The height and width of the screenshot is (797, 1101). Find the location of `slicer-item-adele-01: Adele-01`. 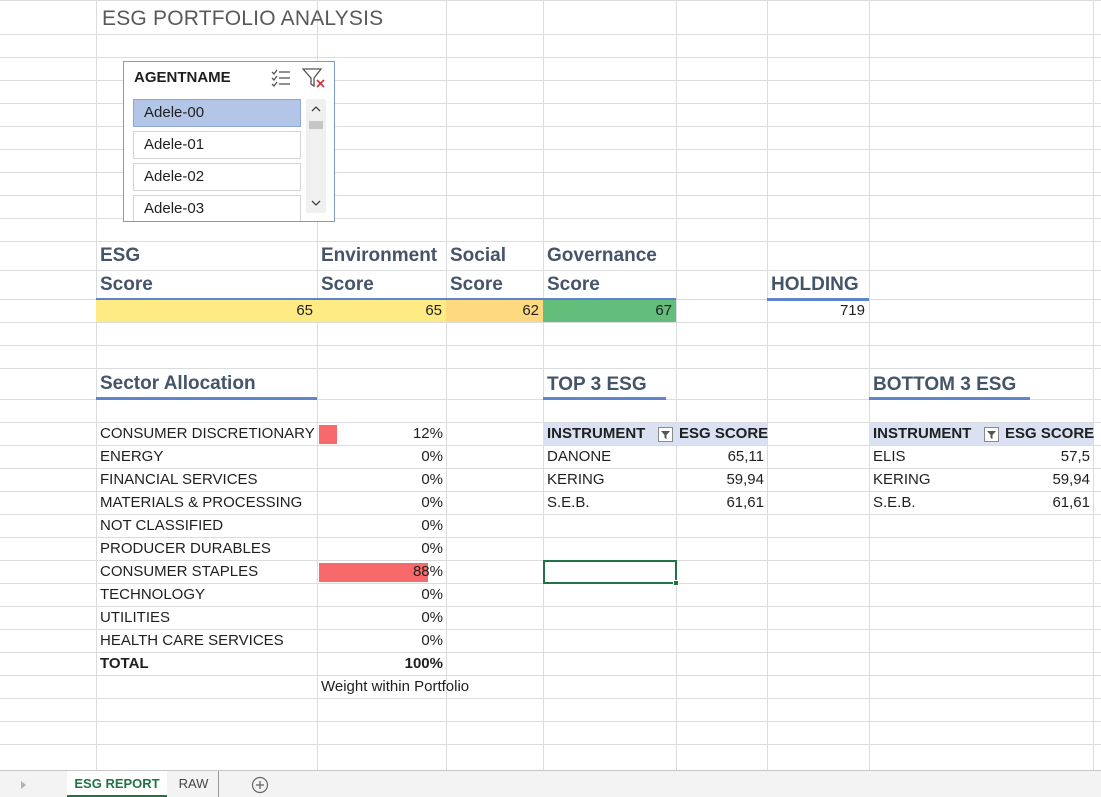

slicer-item-adele-01: Adele-01 is located at coordinates (217, 145).